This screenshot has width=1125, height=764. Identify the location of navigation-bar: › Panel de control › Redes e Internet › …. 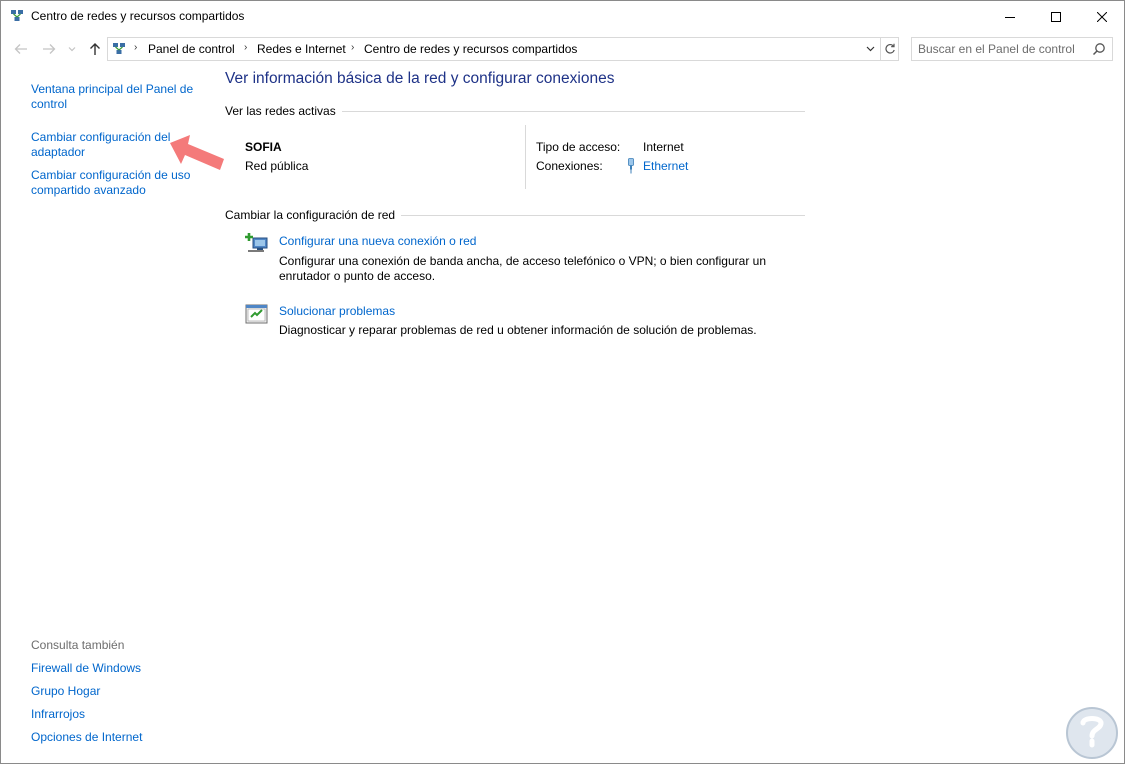
(562, 49).